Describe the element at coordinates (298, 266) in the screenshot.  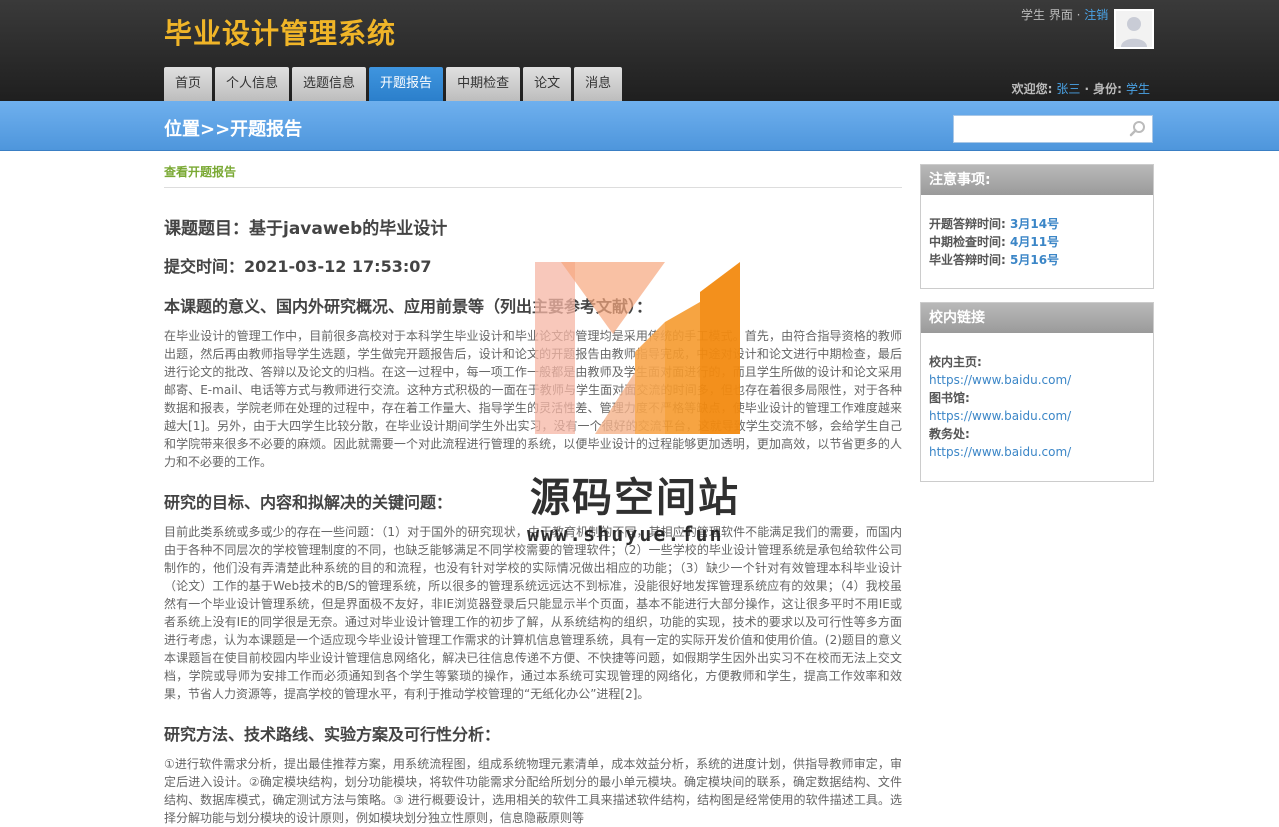
I see `submit-time: 提交时间：2021-03-12 17:53:07` at that location.